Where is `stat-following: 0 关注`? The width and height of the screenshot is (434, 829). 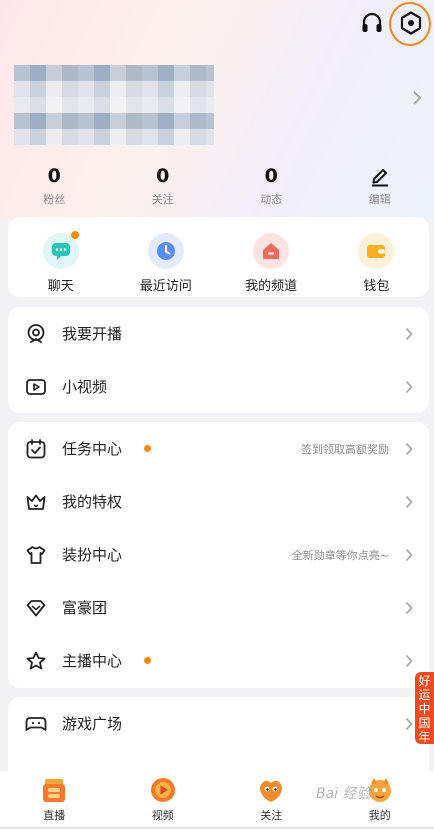
stat-following: 0 关注 is located at coordinates (163, 186).